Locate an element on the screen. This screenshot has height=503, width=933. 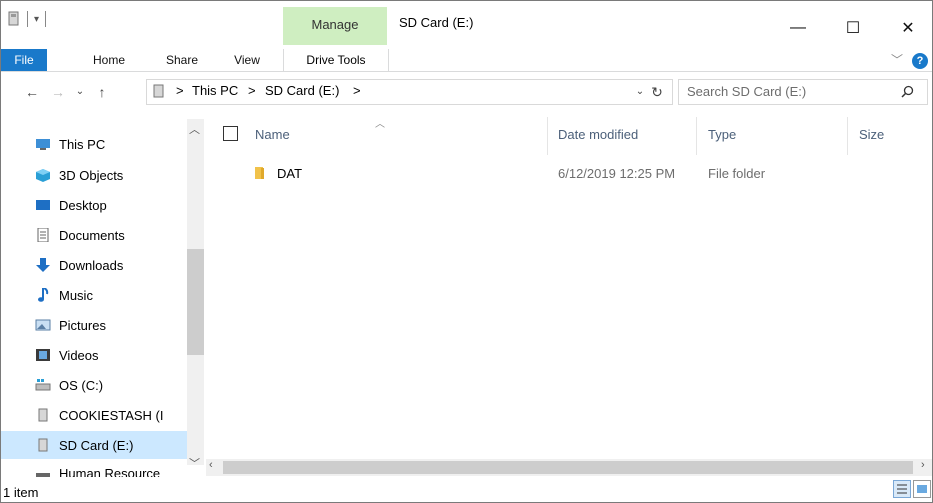
sidebar-item-label: Downloads is located at coordinates (91, 265).